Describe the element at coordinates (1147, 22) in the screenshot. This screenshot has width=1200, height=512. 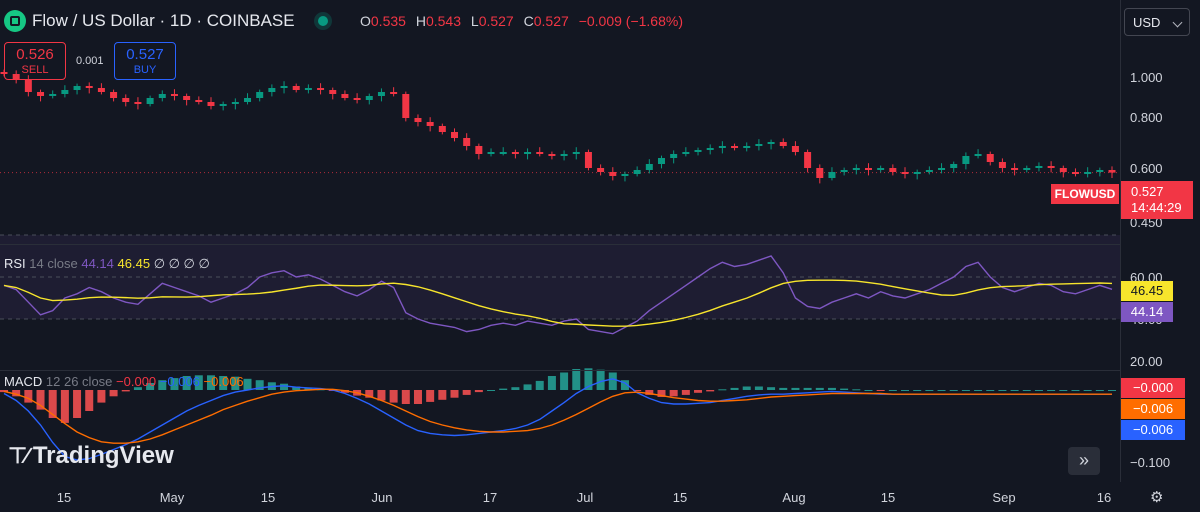
I see `currency-label: USD` at that location.